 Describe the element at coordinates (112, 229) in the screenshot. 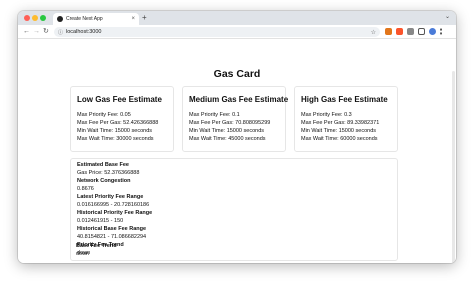

I see `historical-base-range-label: Historical Base Fee Range` at that location.